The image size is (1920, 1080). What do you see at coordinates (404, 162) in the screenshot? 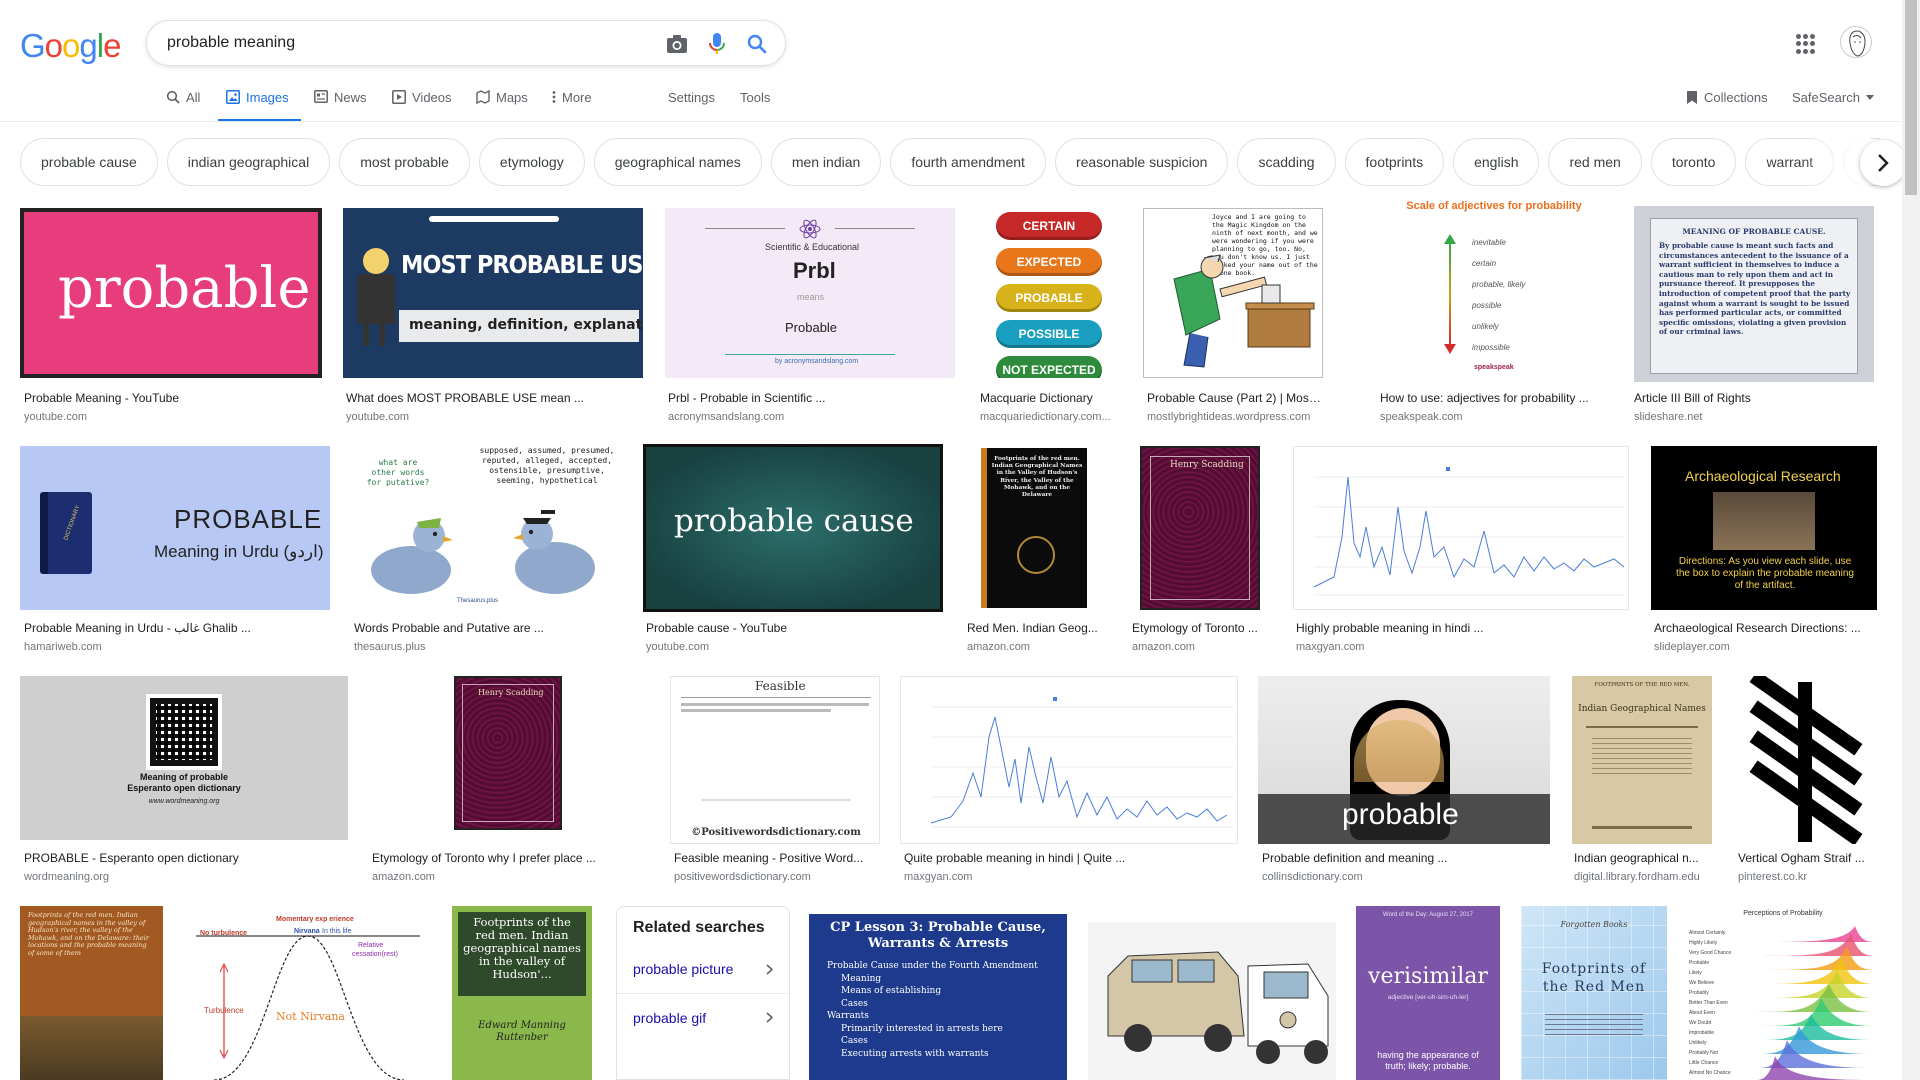
I see `chip: most probable` at bounding box center [404, 162].